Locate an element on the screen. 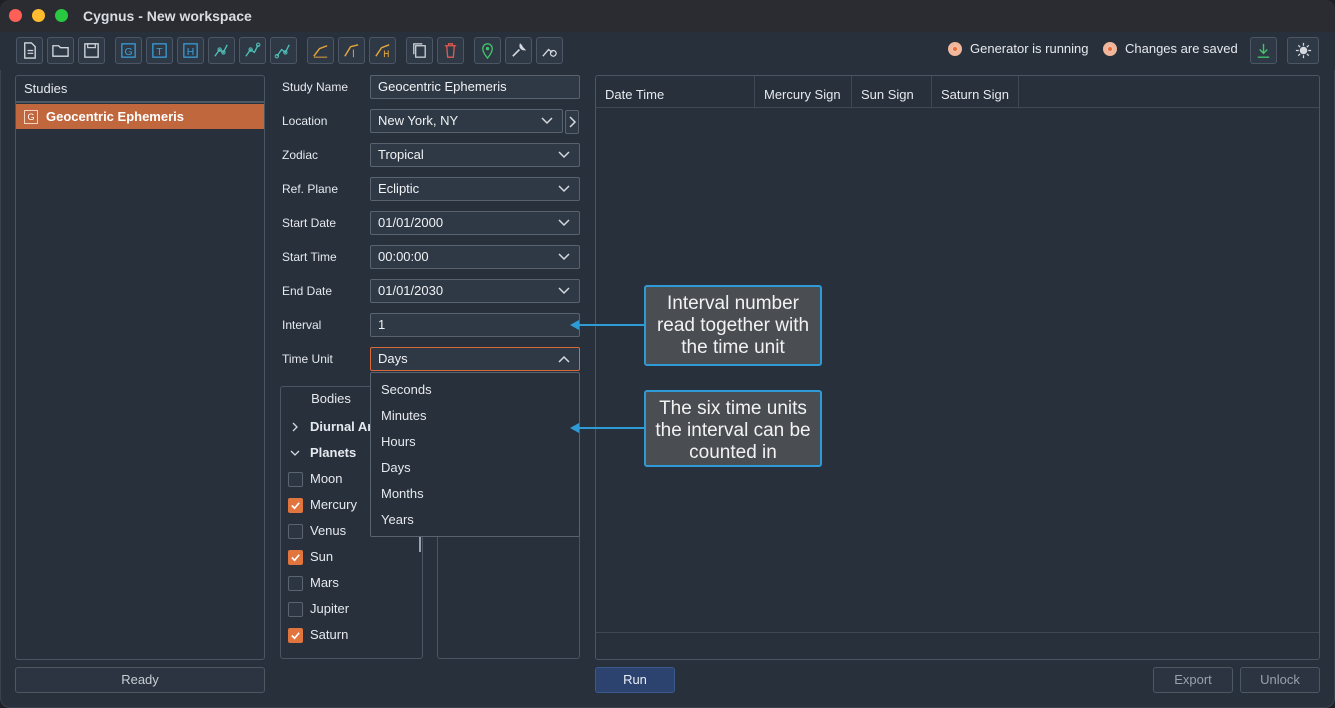  time-unit-value: Days is located at coordinates (393, 358).